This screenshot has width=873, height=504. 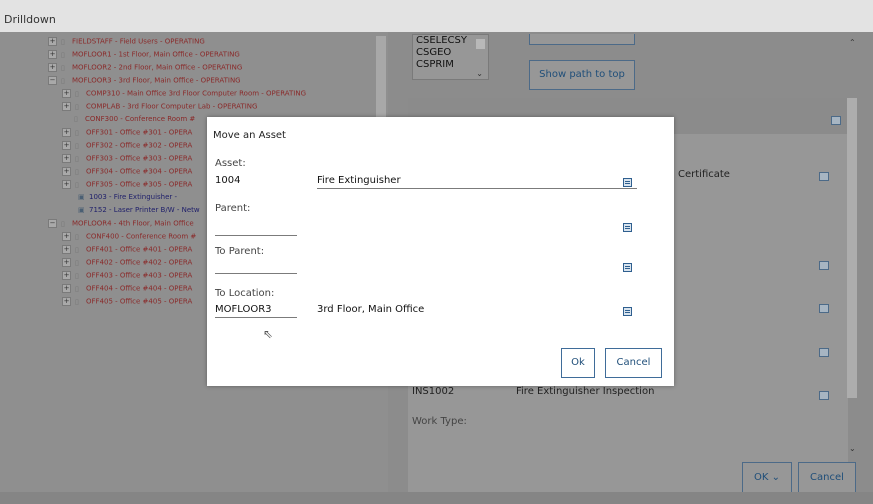 I want to click on tree-item: ▯ CONF300 - Conference Room #, so click(x=134, y=121).